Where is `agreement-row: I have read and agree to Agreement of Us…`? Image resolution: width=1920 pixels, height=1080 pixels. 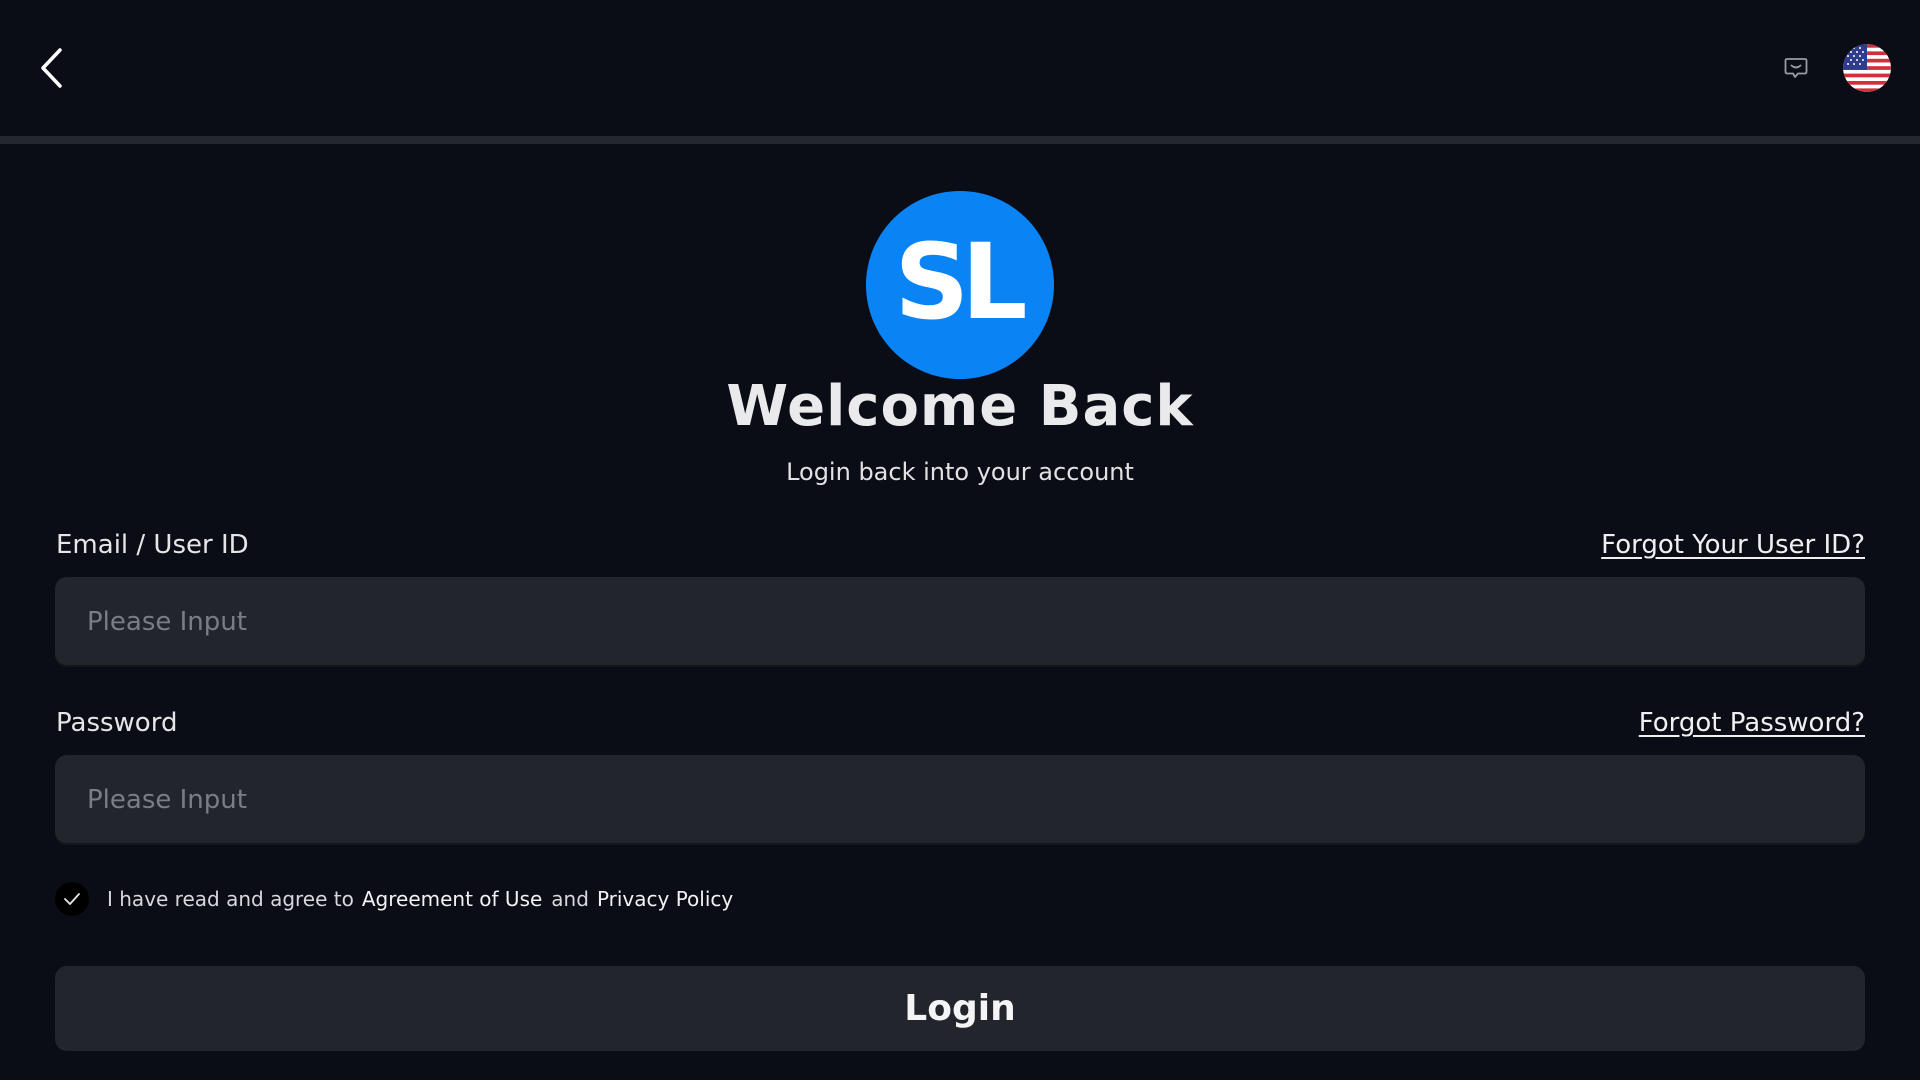
agreement-row: I have read and agree to Agreement of Us… is located at coordinates (394, 899).